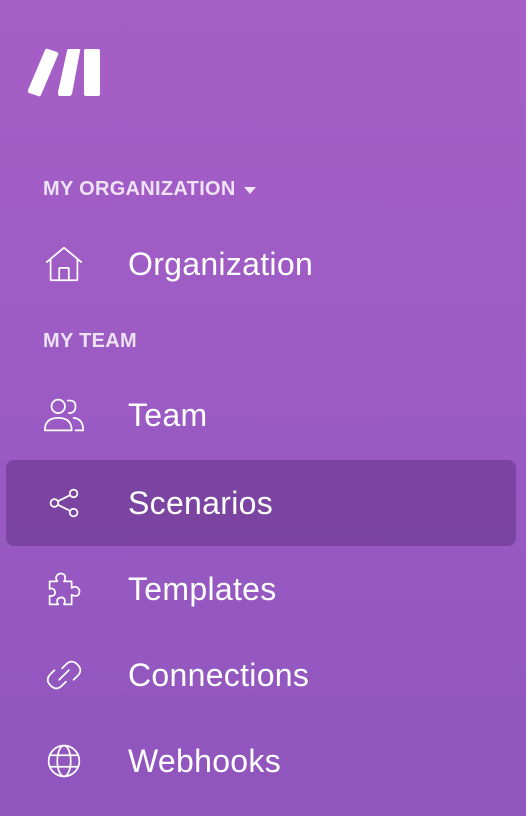 This screenshot has height=816, width=526. What do you see at coordinates (139, 189) in the screenshot?
I see `organization-section-header: MY ORGANIZATION` at bounding box center [139, 189].